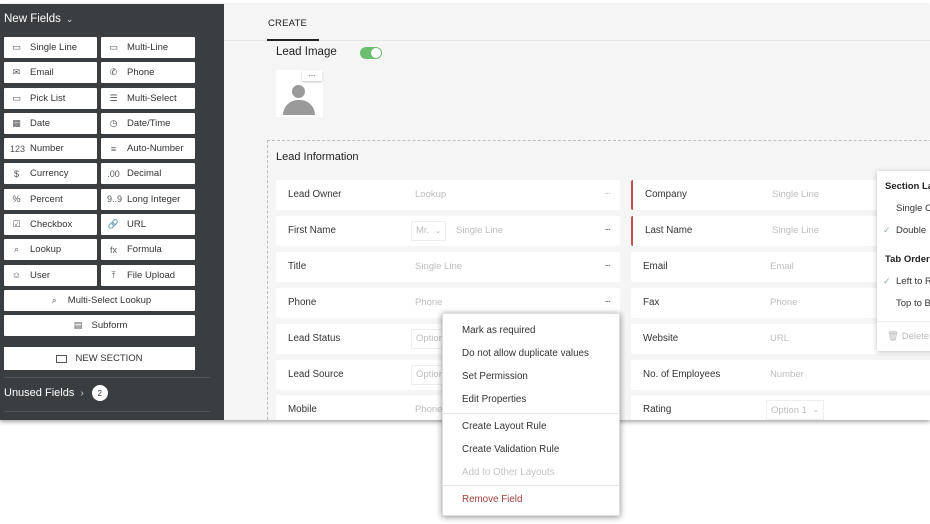  Describe the element at coordinates (815, 411) in the screenshot. I see `chevron-down-icon: ⌄` at that location.